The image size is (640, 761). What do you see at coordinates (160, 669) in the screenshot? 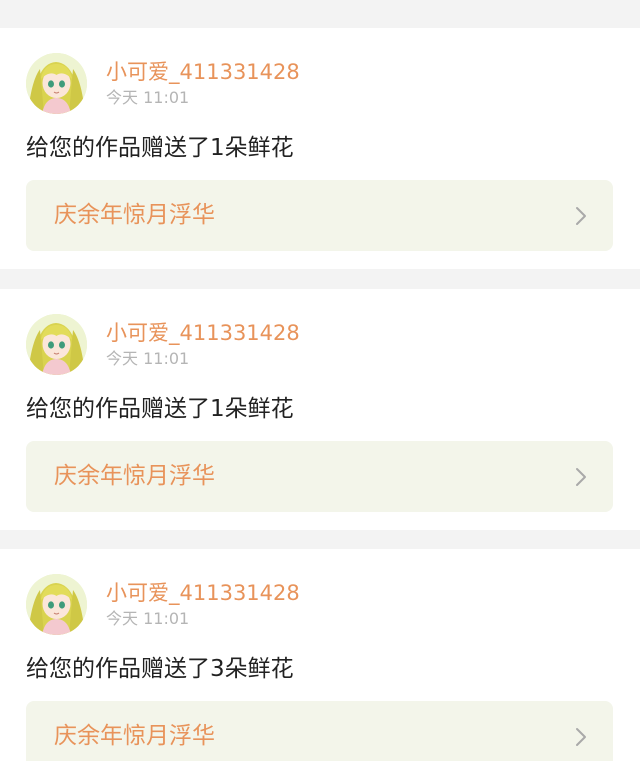
I see `gift-message: 给您的作品赠送了3朵鲜花` at bounding box center [160, 669].